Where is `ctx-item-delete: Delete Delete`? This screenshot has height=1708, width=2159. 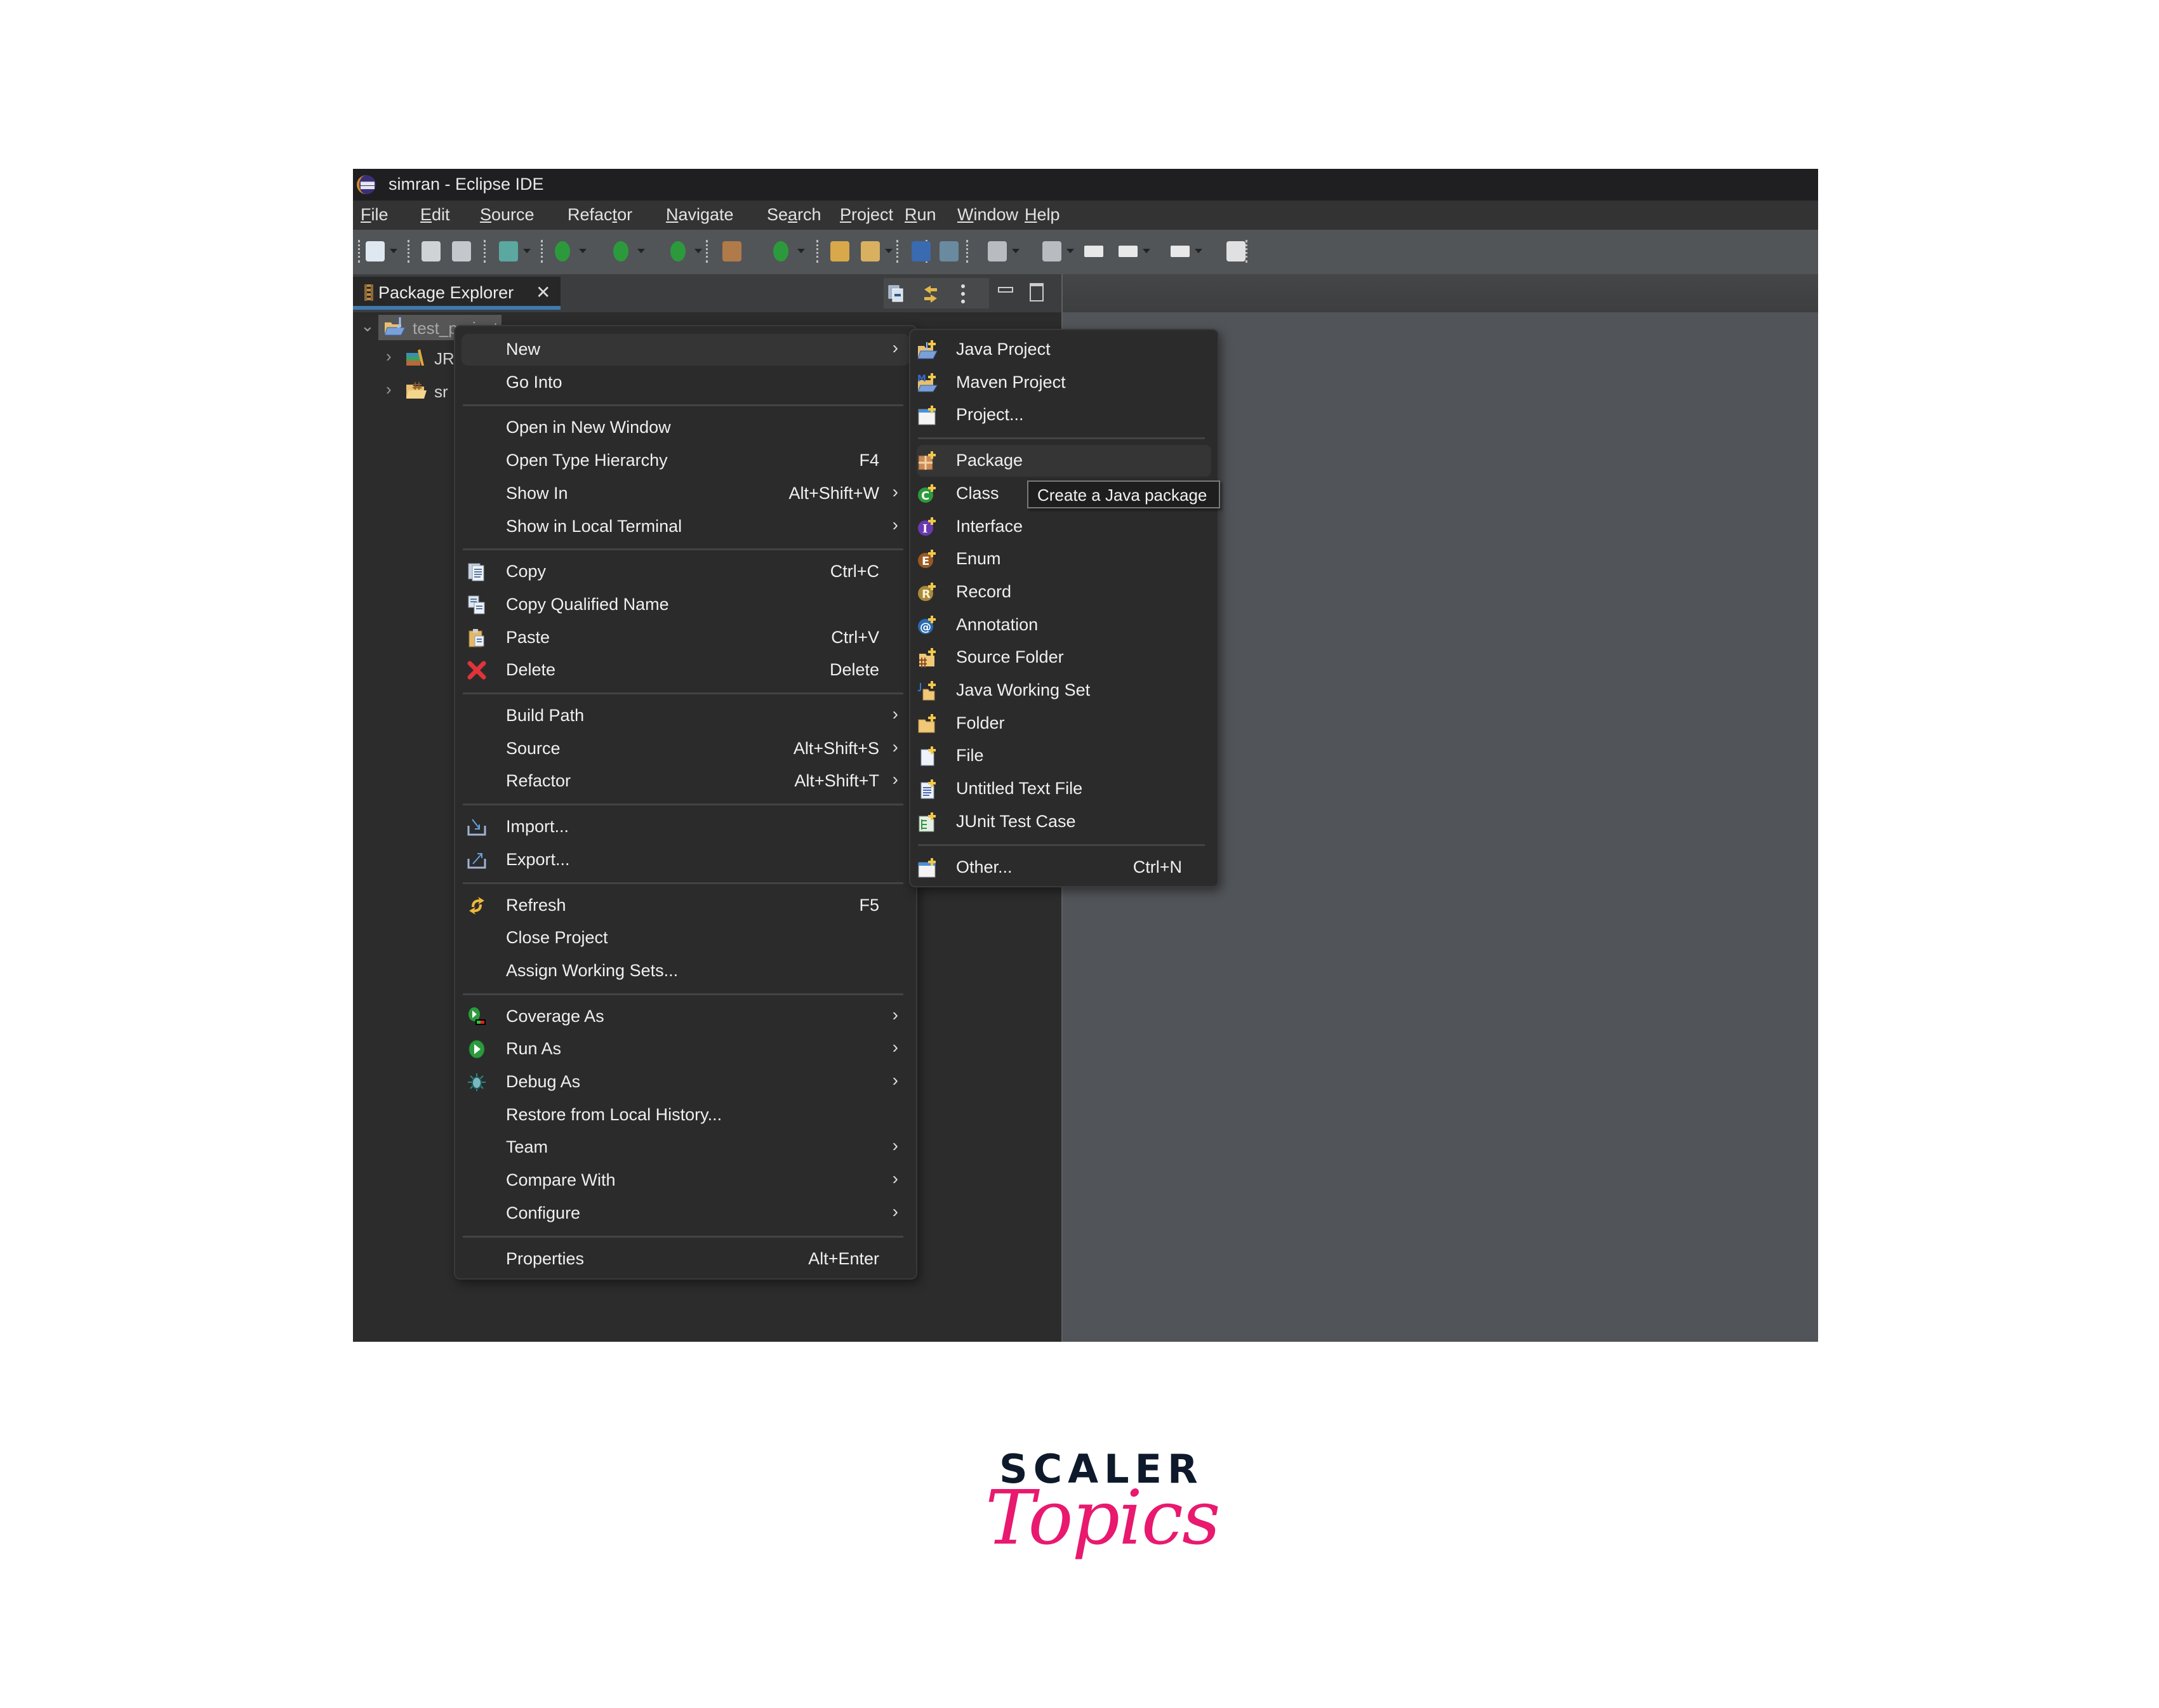 ctx-item-delete: Delete Delete is located at coordinates (685, 670).